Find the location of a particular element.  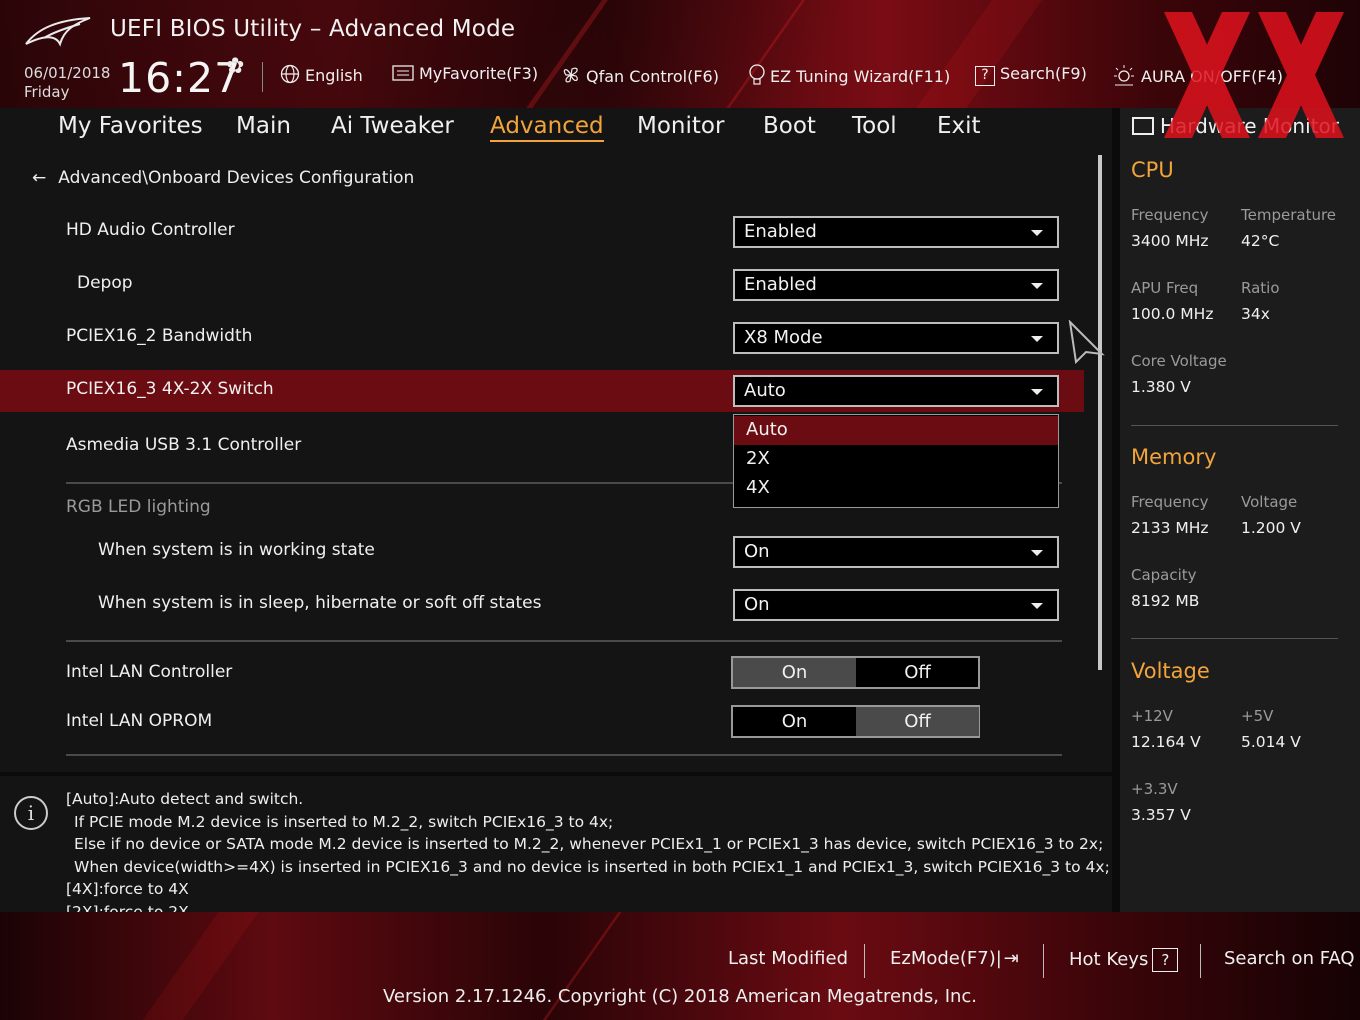

date-display: 06/01/2018 Friday is located at coordinates (67, 83).